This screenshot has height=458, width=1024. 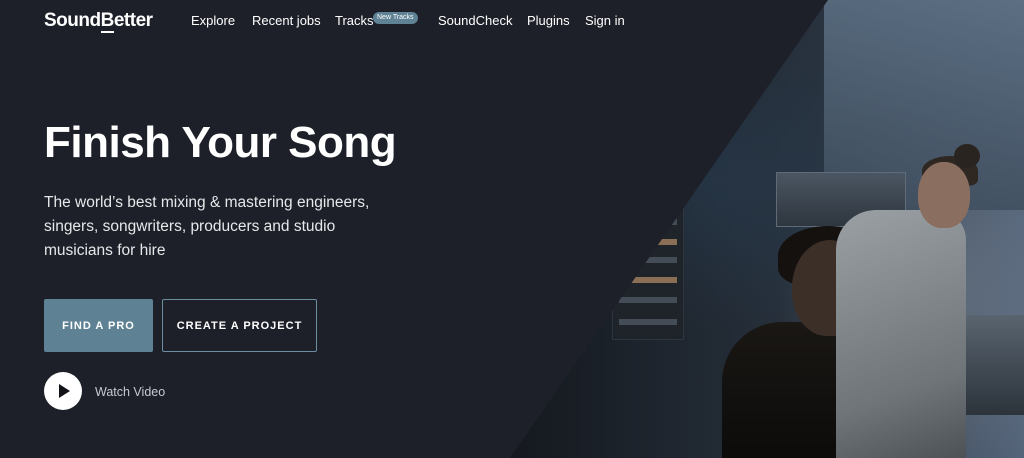 What do you see at coordinates (548, 20) in the screenshot?
I see `nav-plugins: Plugins` at bounding box center [548, 20].